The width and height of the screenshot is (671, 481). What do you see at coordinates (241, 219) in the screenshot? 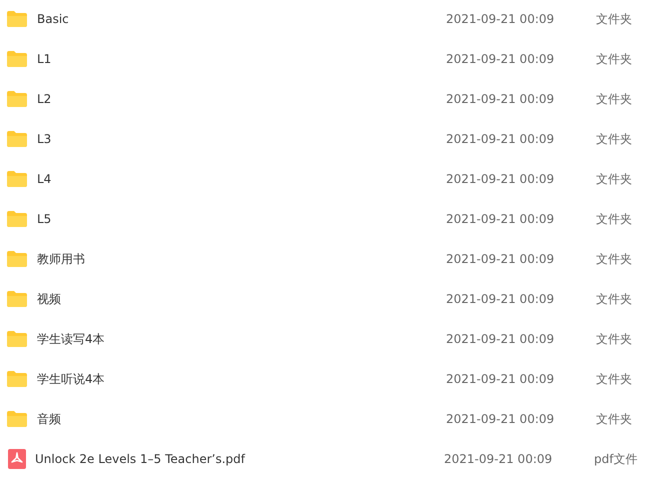
I see `file-name: L5` at bounding box center [241, 219].